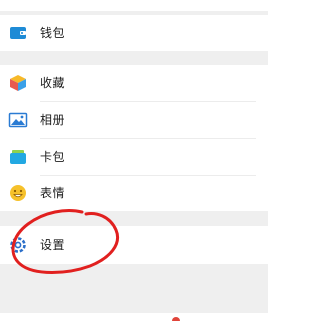 The width and height of the screenshot is (320, 321). What do you see at coordinates (53, 193) in the screenshot?
I see `menu-item-label: 表情` at bounding box center [53, 193].